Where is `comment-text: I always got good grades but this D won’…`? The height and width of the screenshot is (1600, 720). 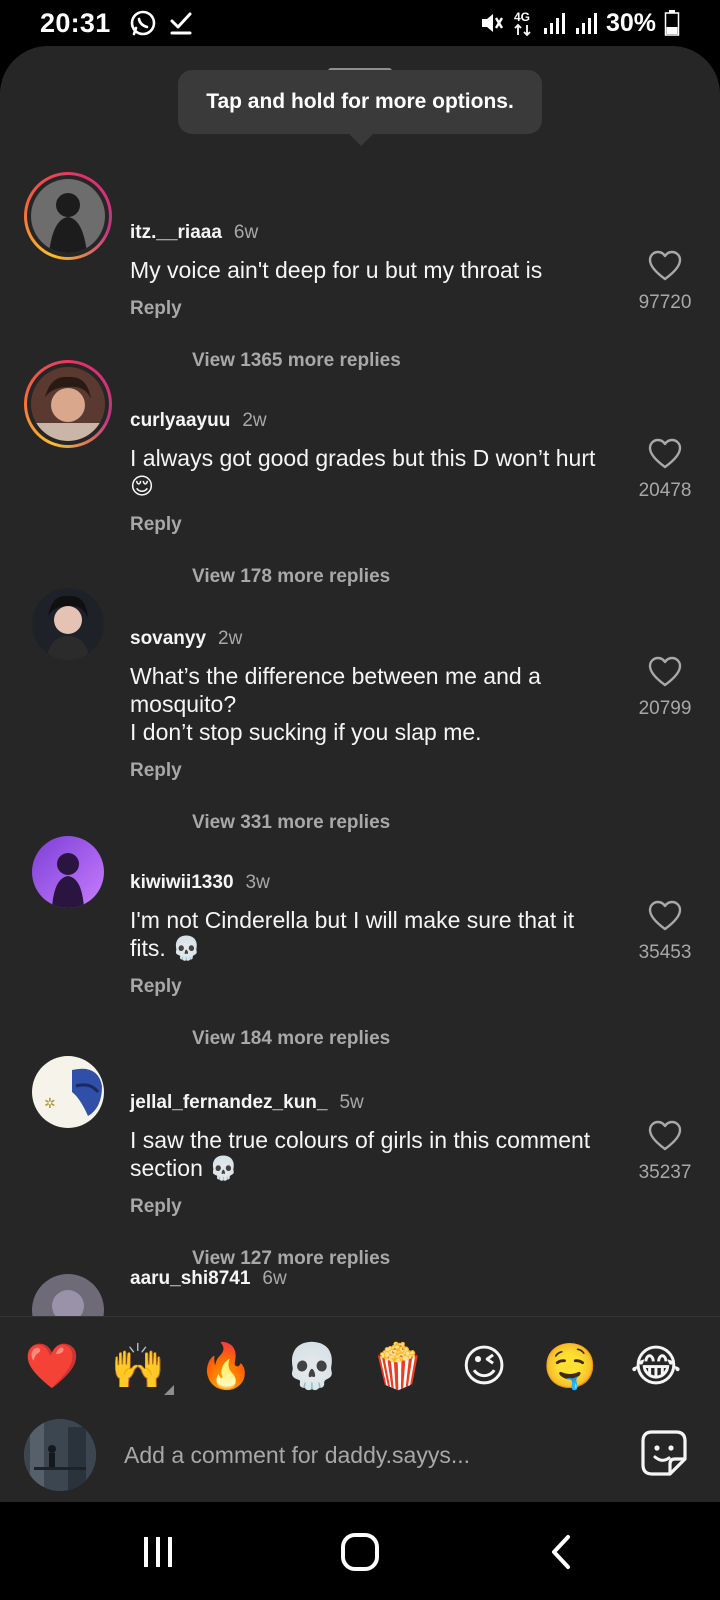 comment-text: I always got good grades but this D won’… is located at coordinates (363, 472).